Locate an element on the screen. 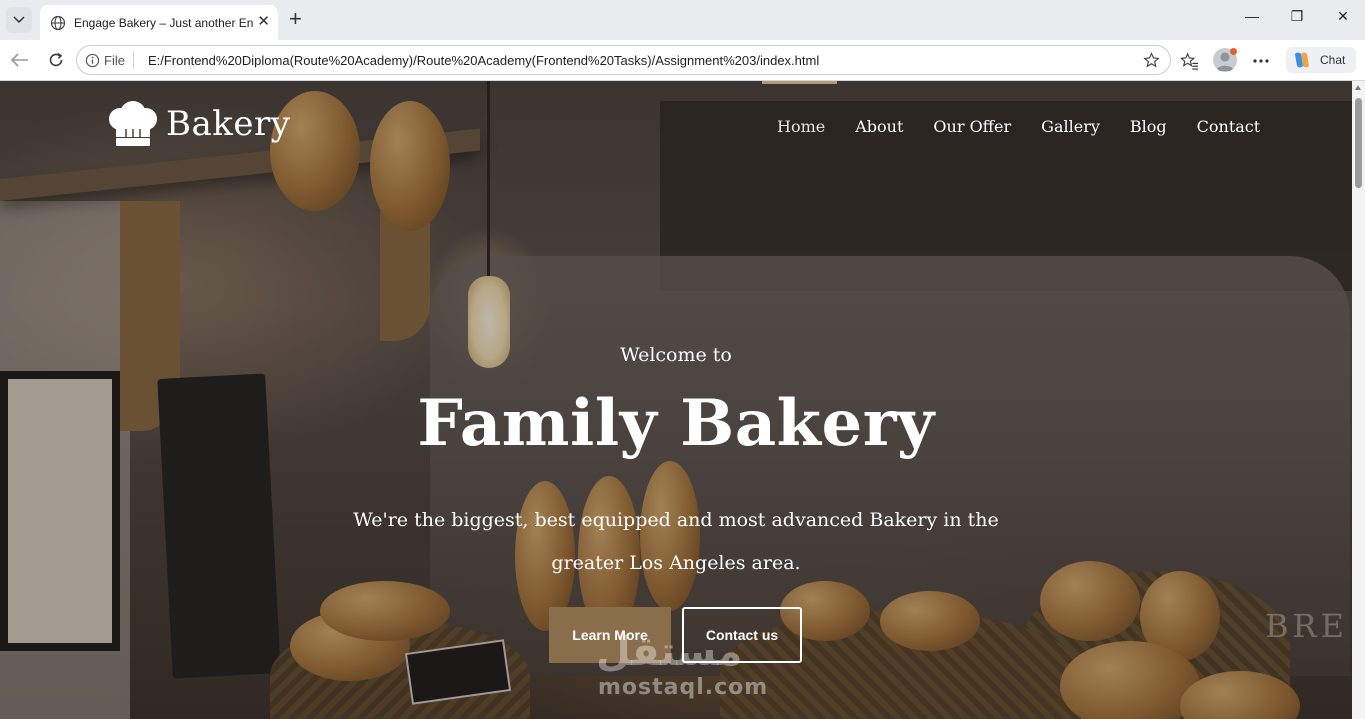 The height and width of the screenshot is (719, 1365). tab-close-button: ✕ is located at coordinates (263, 22).